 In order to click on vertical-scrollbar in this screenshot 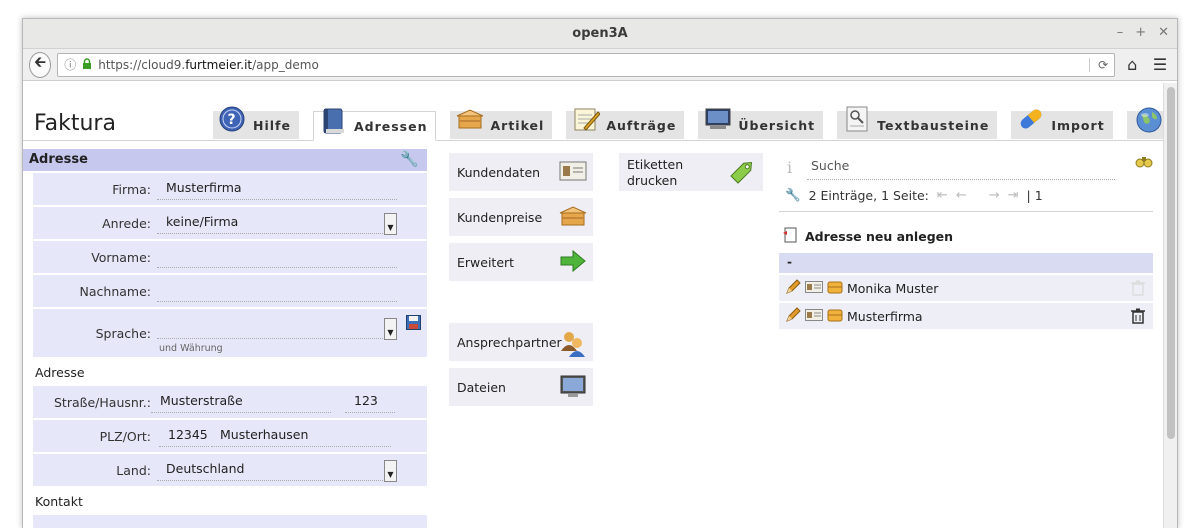, I will do `click(1170, 305)`.